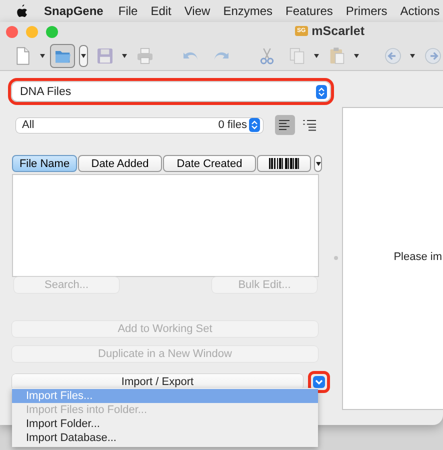 This screenshot has width=443, height=450. Describe the element at coordinates (420, 11) in the screenshot. I see `menu-item: Actions` at that location.